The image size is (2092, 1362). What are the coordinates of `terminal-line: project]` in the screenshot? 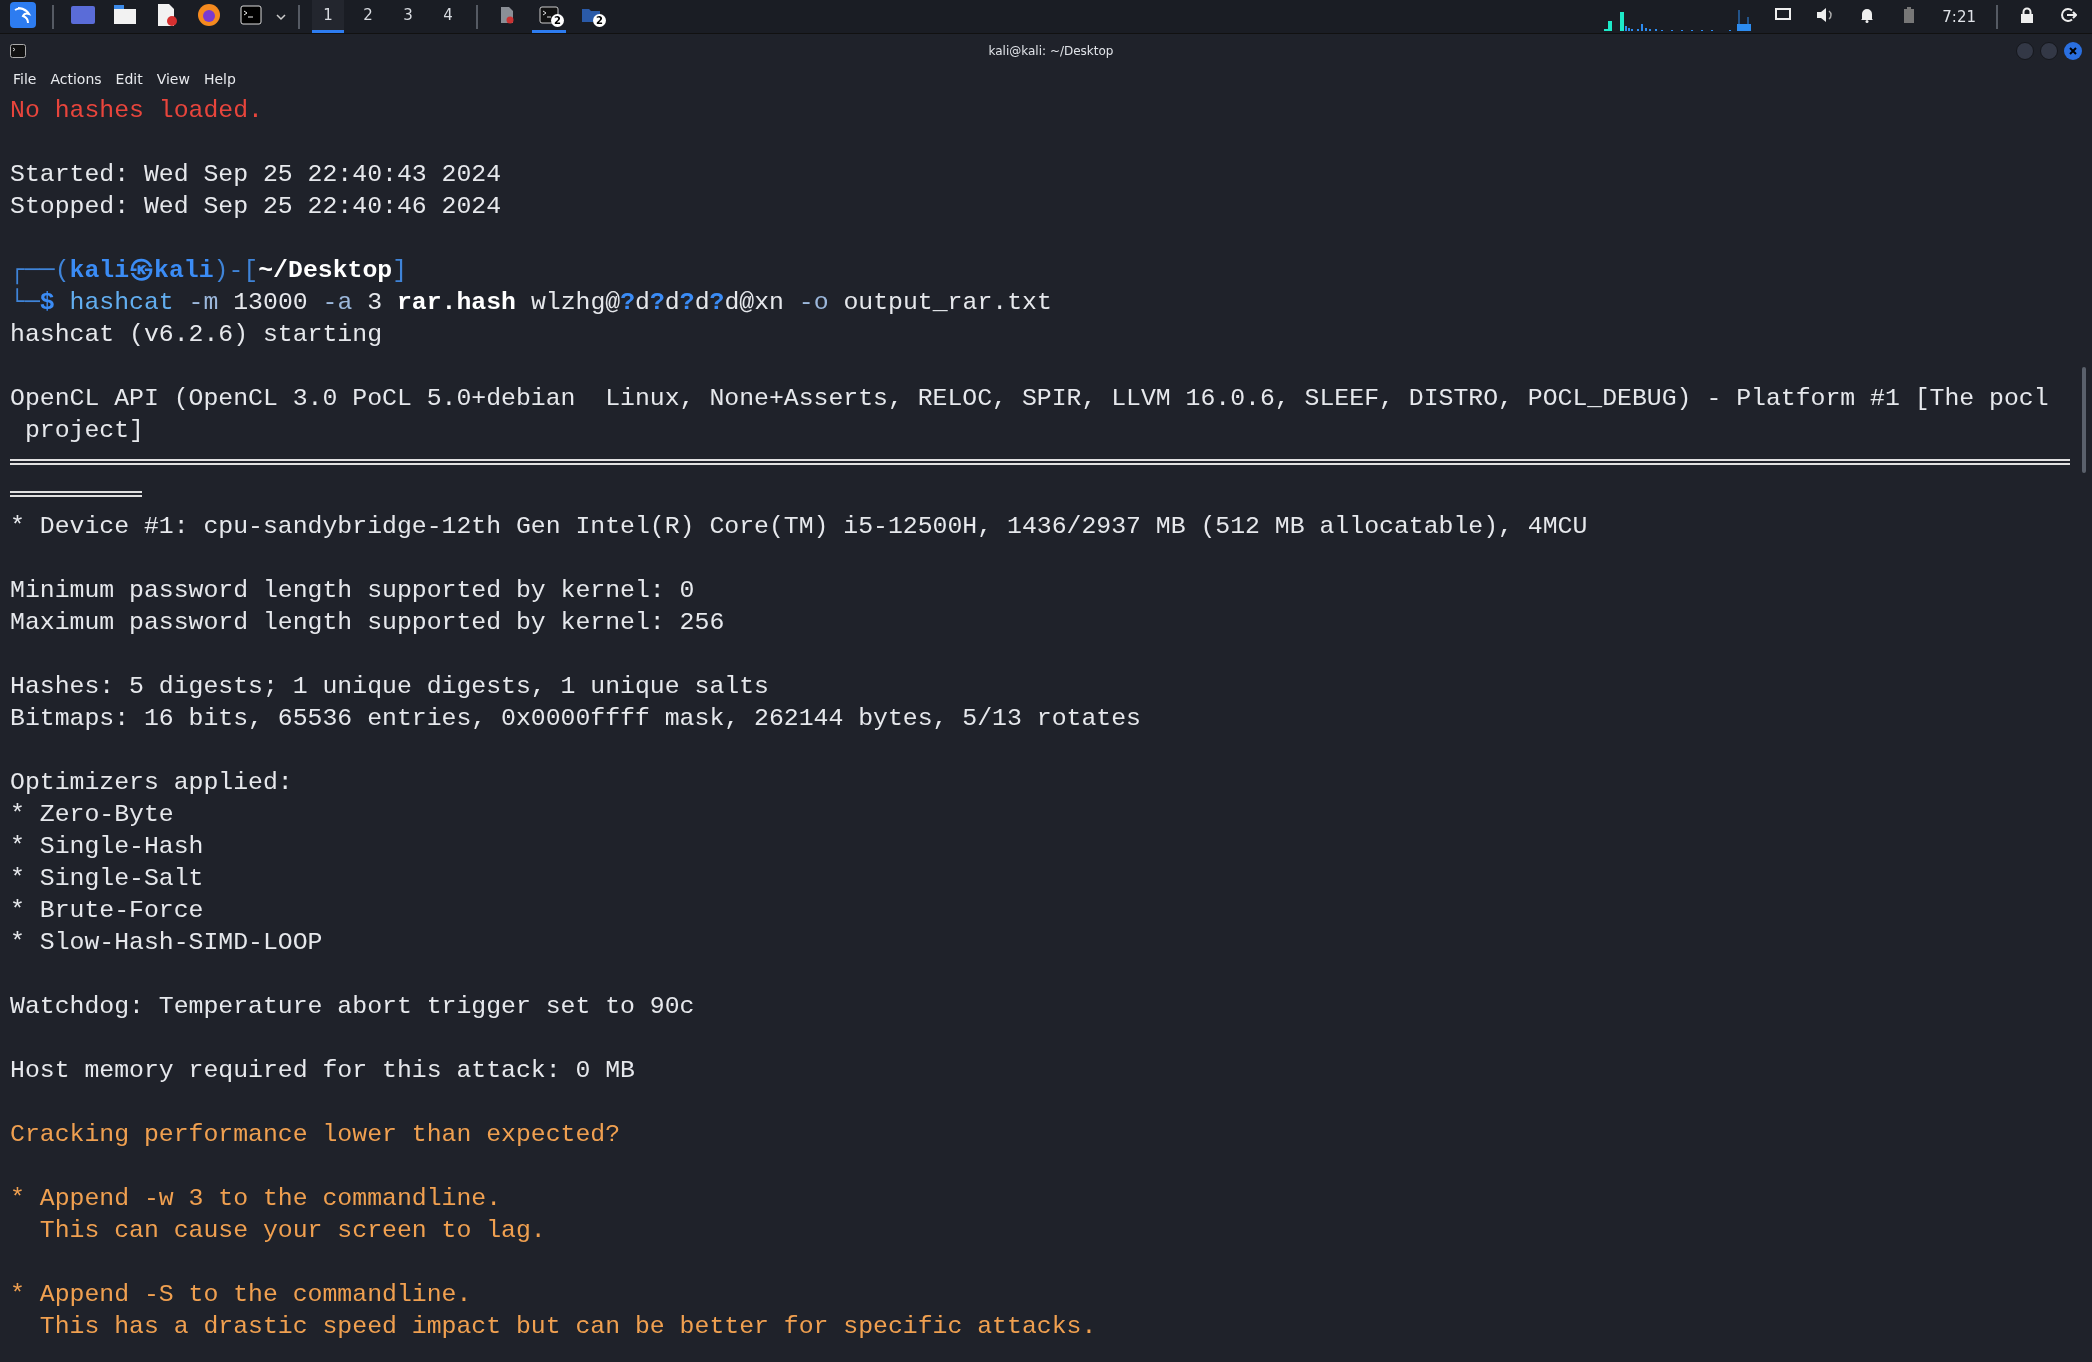 It's located at (83, 430).